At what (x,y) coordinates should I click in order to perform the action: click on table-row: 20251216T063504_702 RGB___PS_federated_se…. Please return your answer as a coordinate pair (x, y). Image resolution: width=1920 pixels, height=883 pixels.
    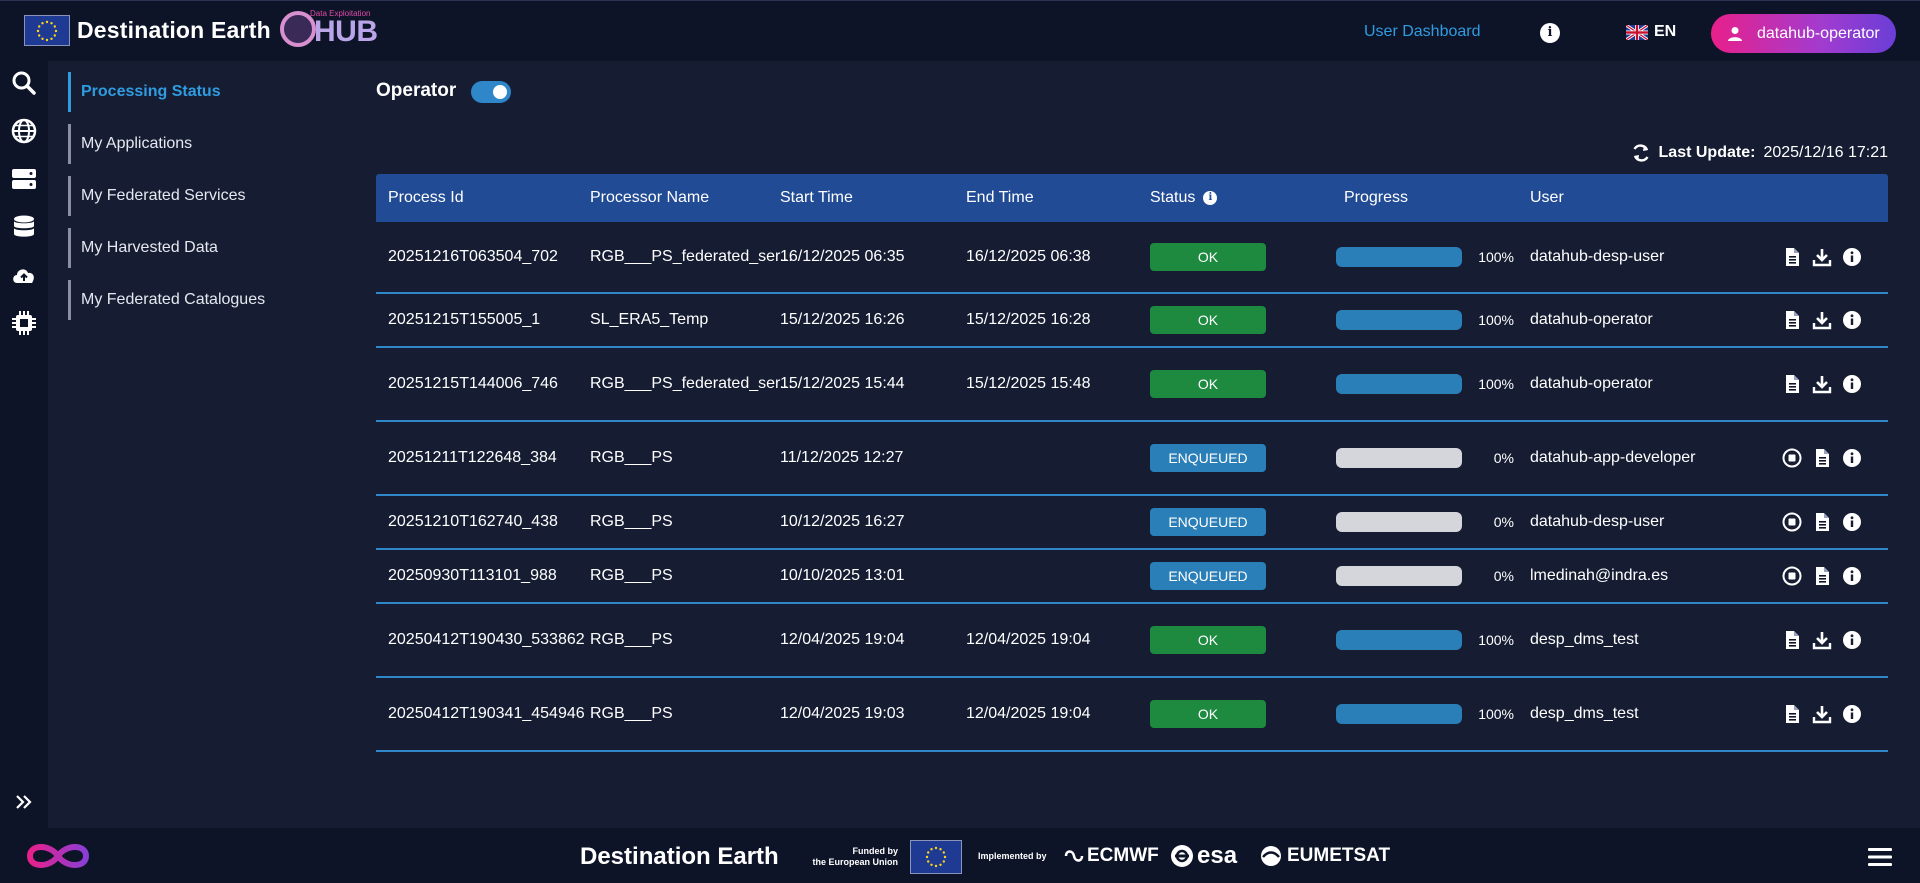
    Looking at the image, I should click on (1132, 258).